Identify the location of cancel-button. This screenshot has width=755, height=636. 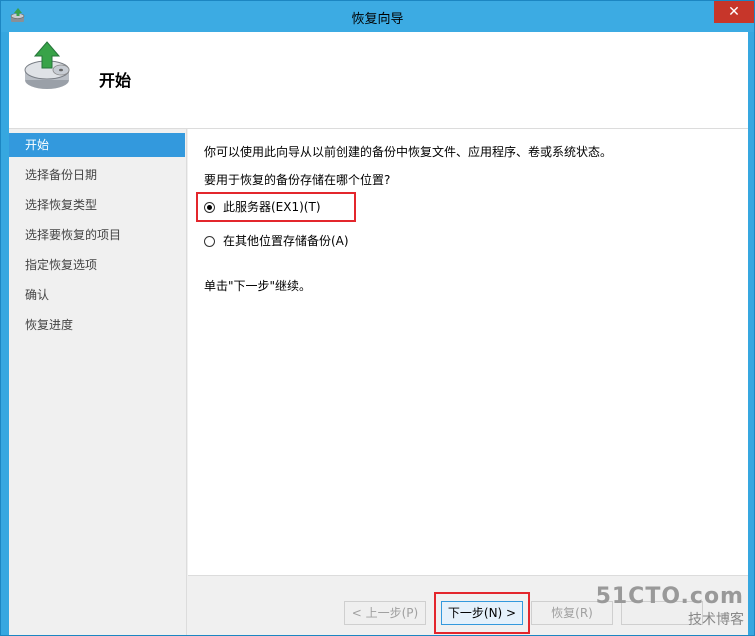
(662, 613).